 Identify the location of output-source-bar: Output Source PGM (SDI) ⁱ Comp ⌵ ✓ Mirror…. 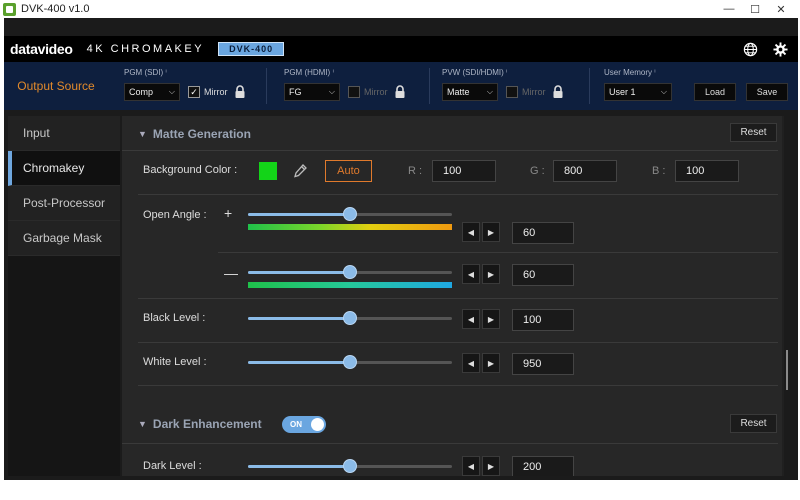
(401, 86).